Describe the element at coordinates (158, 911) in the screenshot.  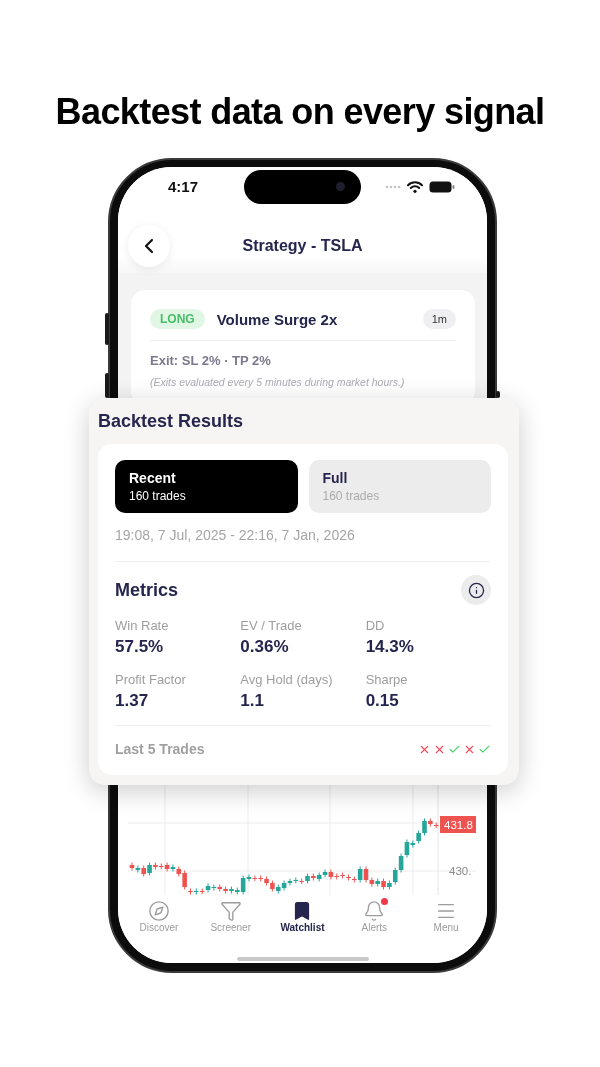
I see `compass-icon` at that location.